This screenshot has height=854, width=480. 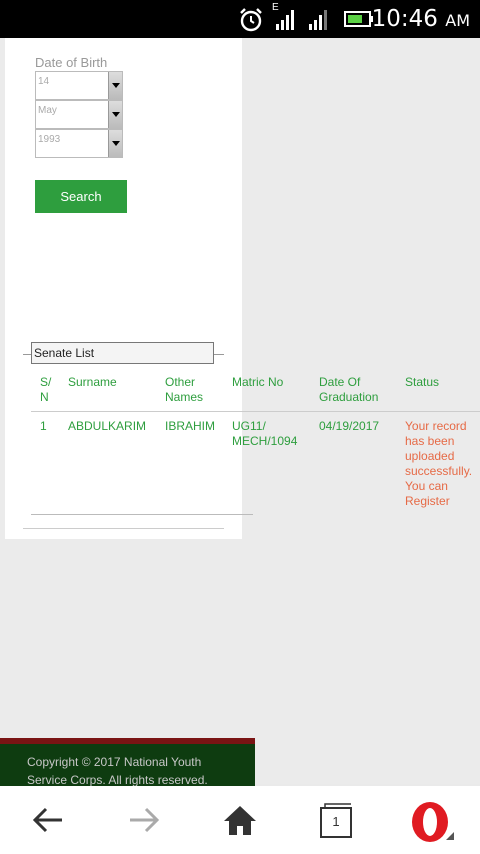 I want to click on status-line-5: You can, so click(x=426, y=486).